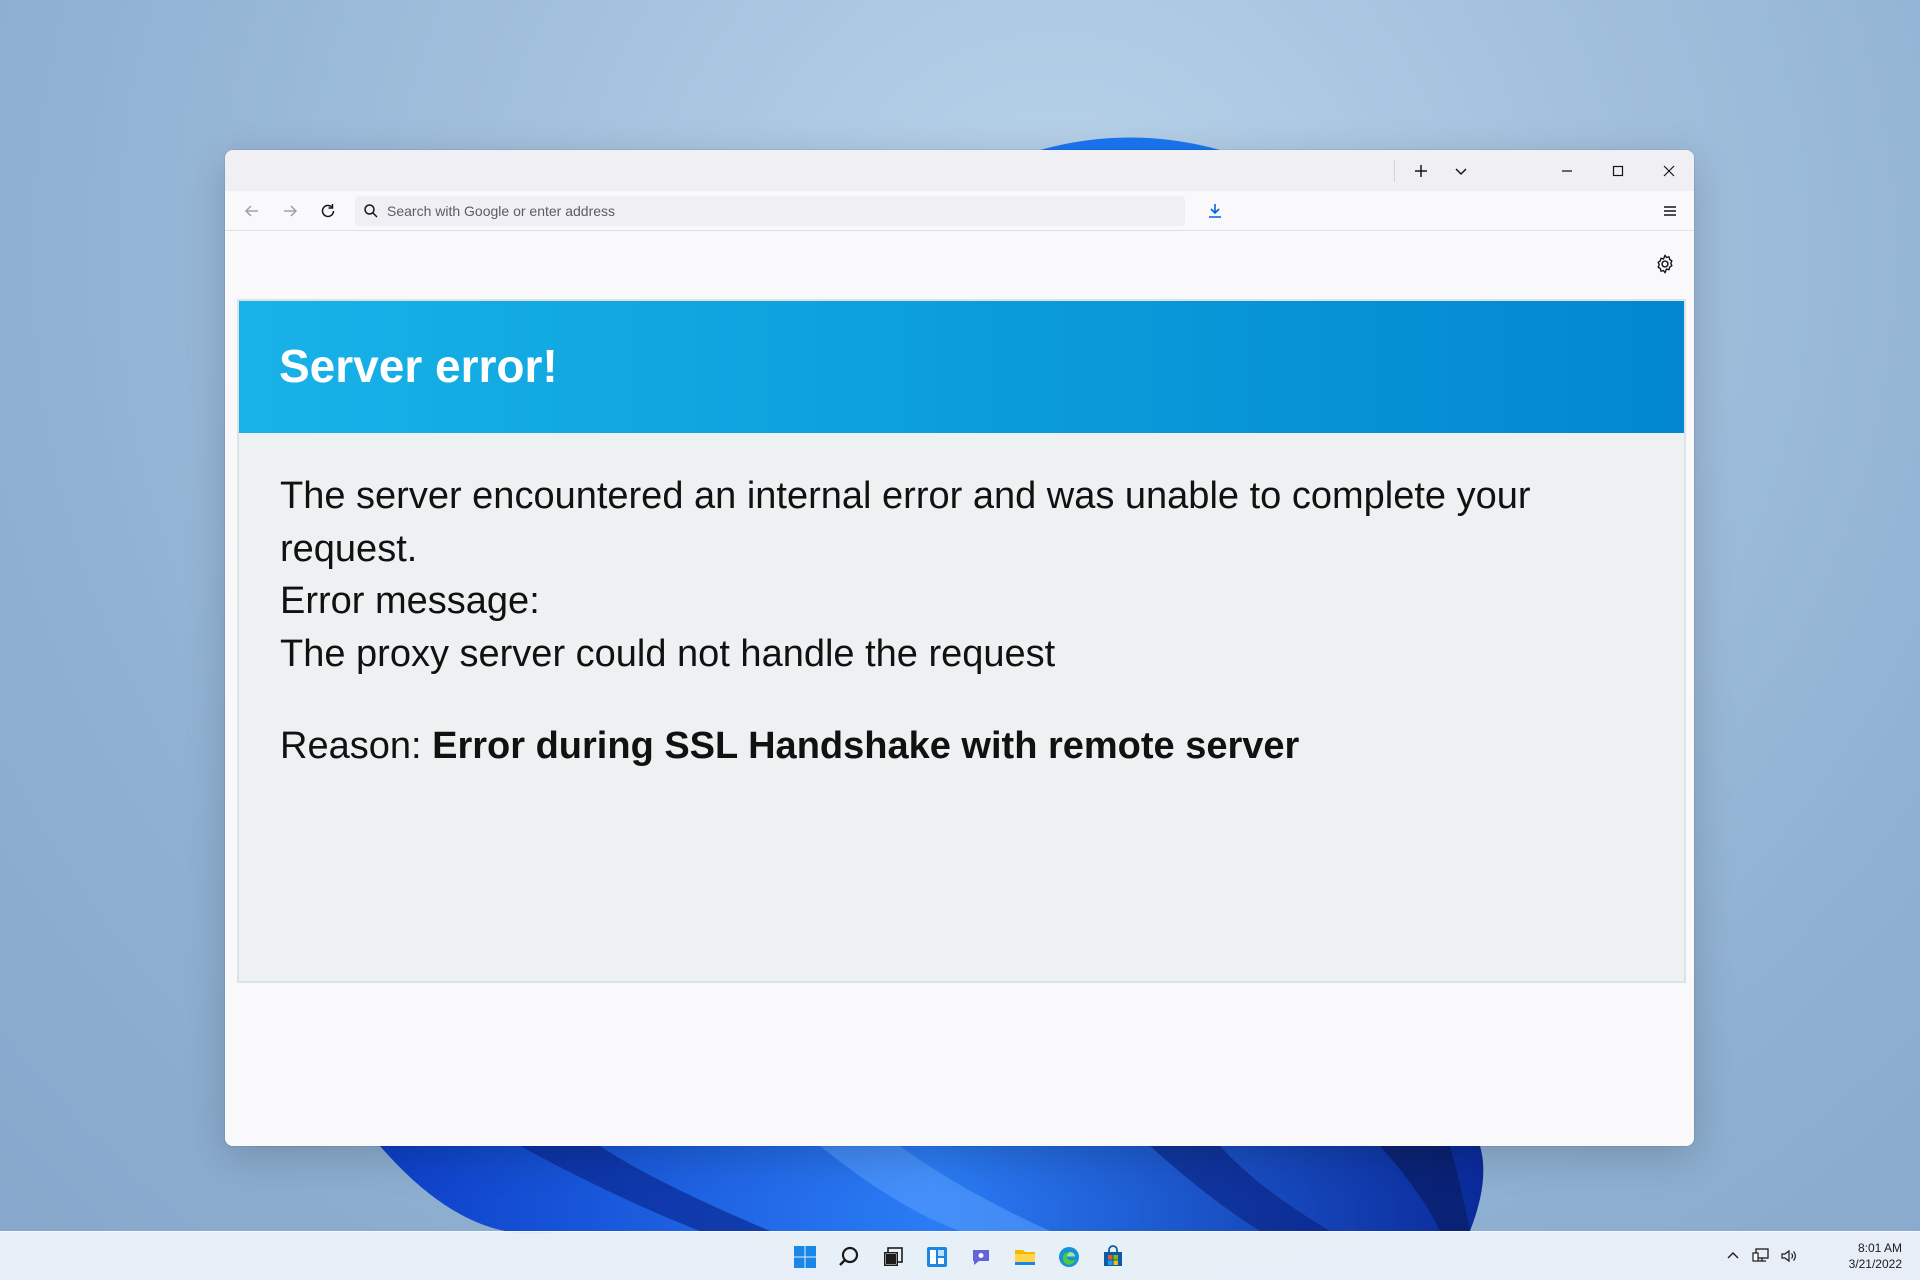 The height and width of the screenshot is (1280, 1920). I want to click on maximize-button, so click(1617, 170).